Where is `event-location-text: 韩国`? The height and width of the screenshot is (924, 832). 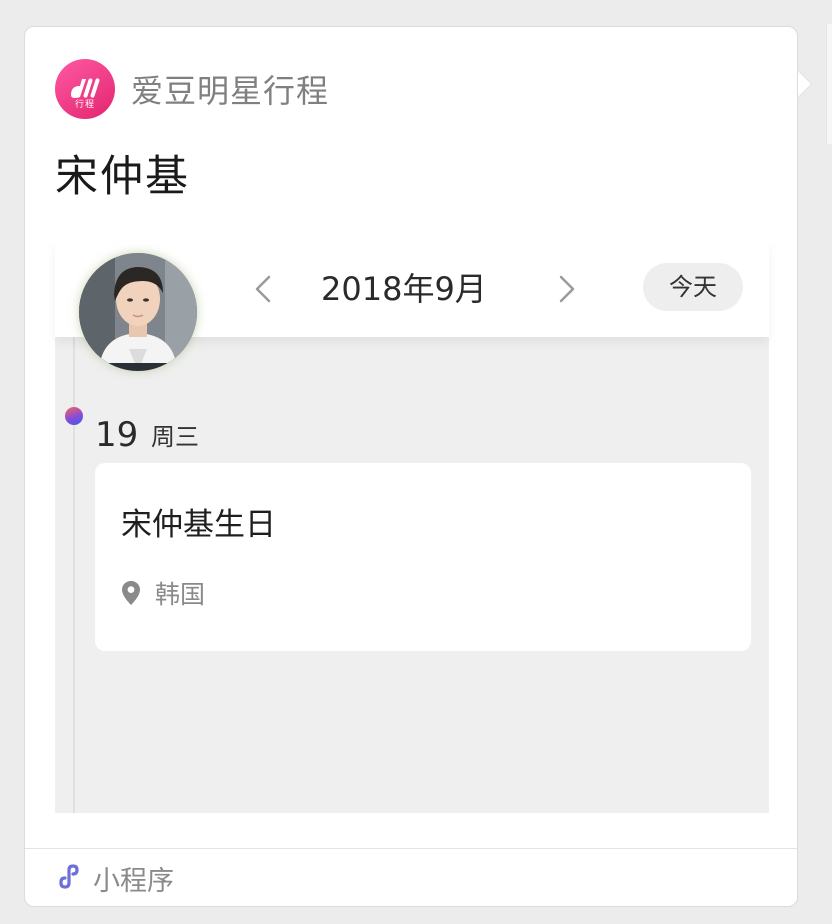 event-location-text: 韩国 is located at coordinates (180, 594).